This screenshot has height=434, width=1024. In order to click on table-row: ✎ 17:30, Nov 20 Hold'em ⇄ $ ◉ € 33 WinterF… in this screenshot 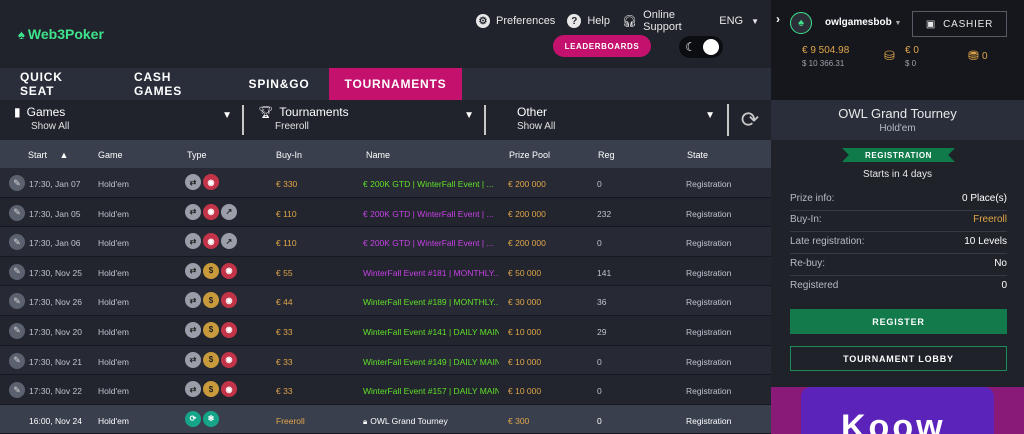, I will do `click(385, 330)`.